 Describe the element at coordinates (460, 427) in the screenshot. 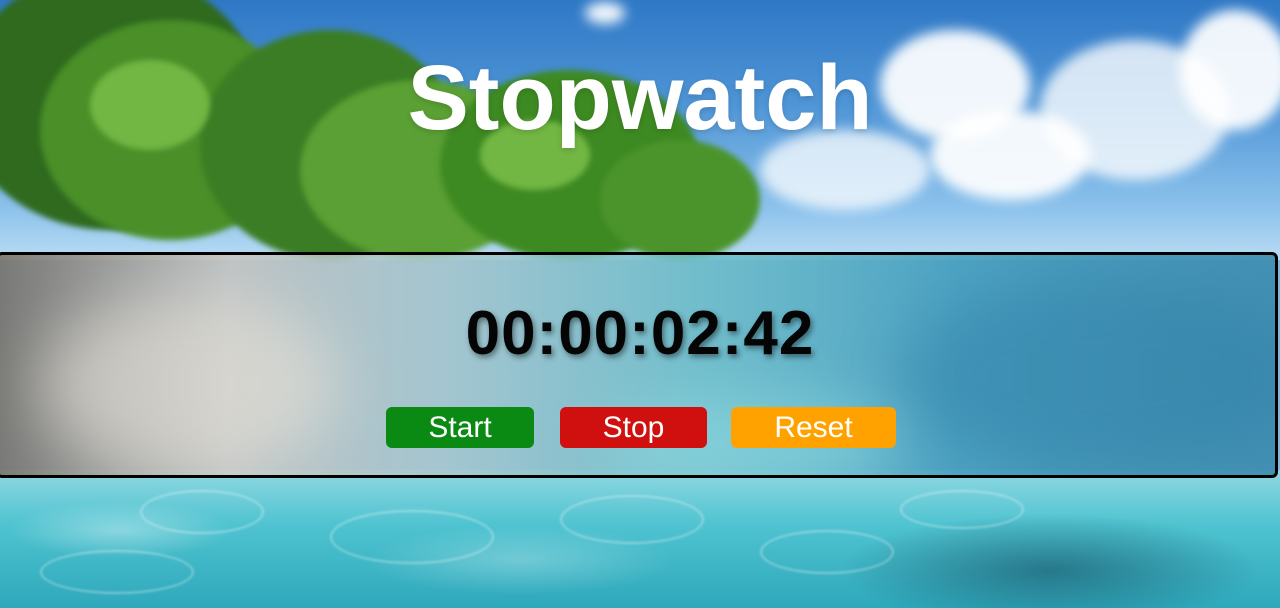

I see `start-button: Start` at that location.